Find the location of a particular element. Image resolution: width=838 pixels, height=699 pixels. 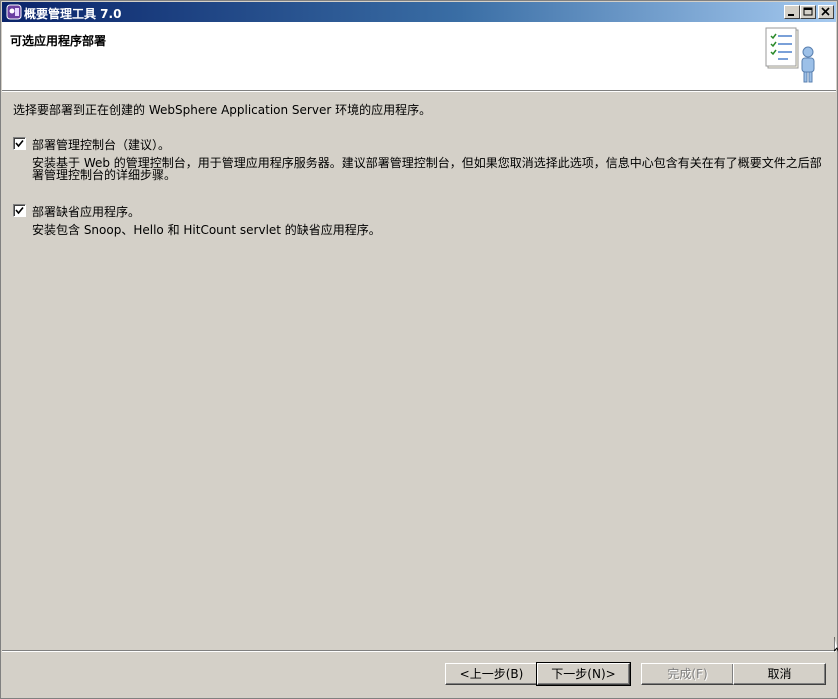

finish-button: 完成(F) is located at coordinates (687, 674).